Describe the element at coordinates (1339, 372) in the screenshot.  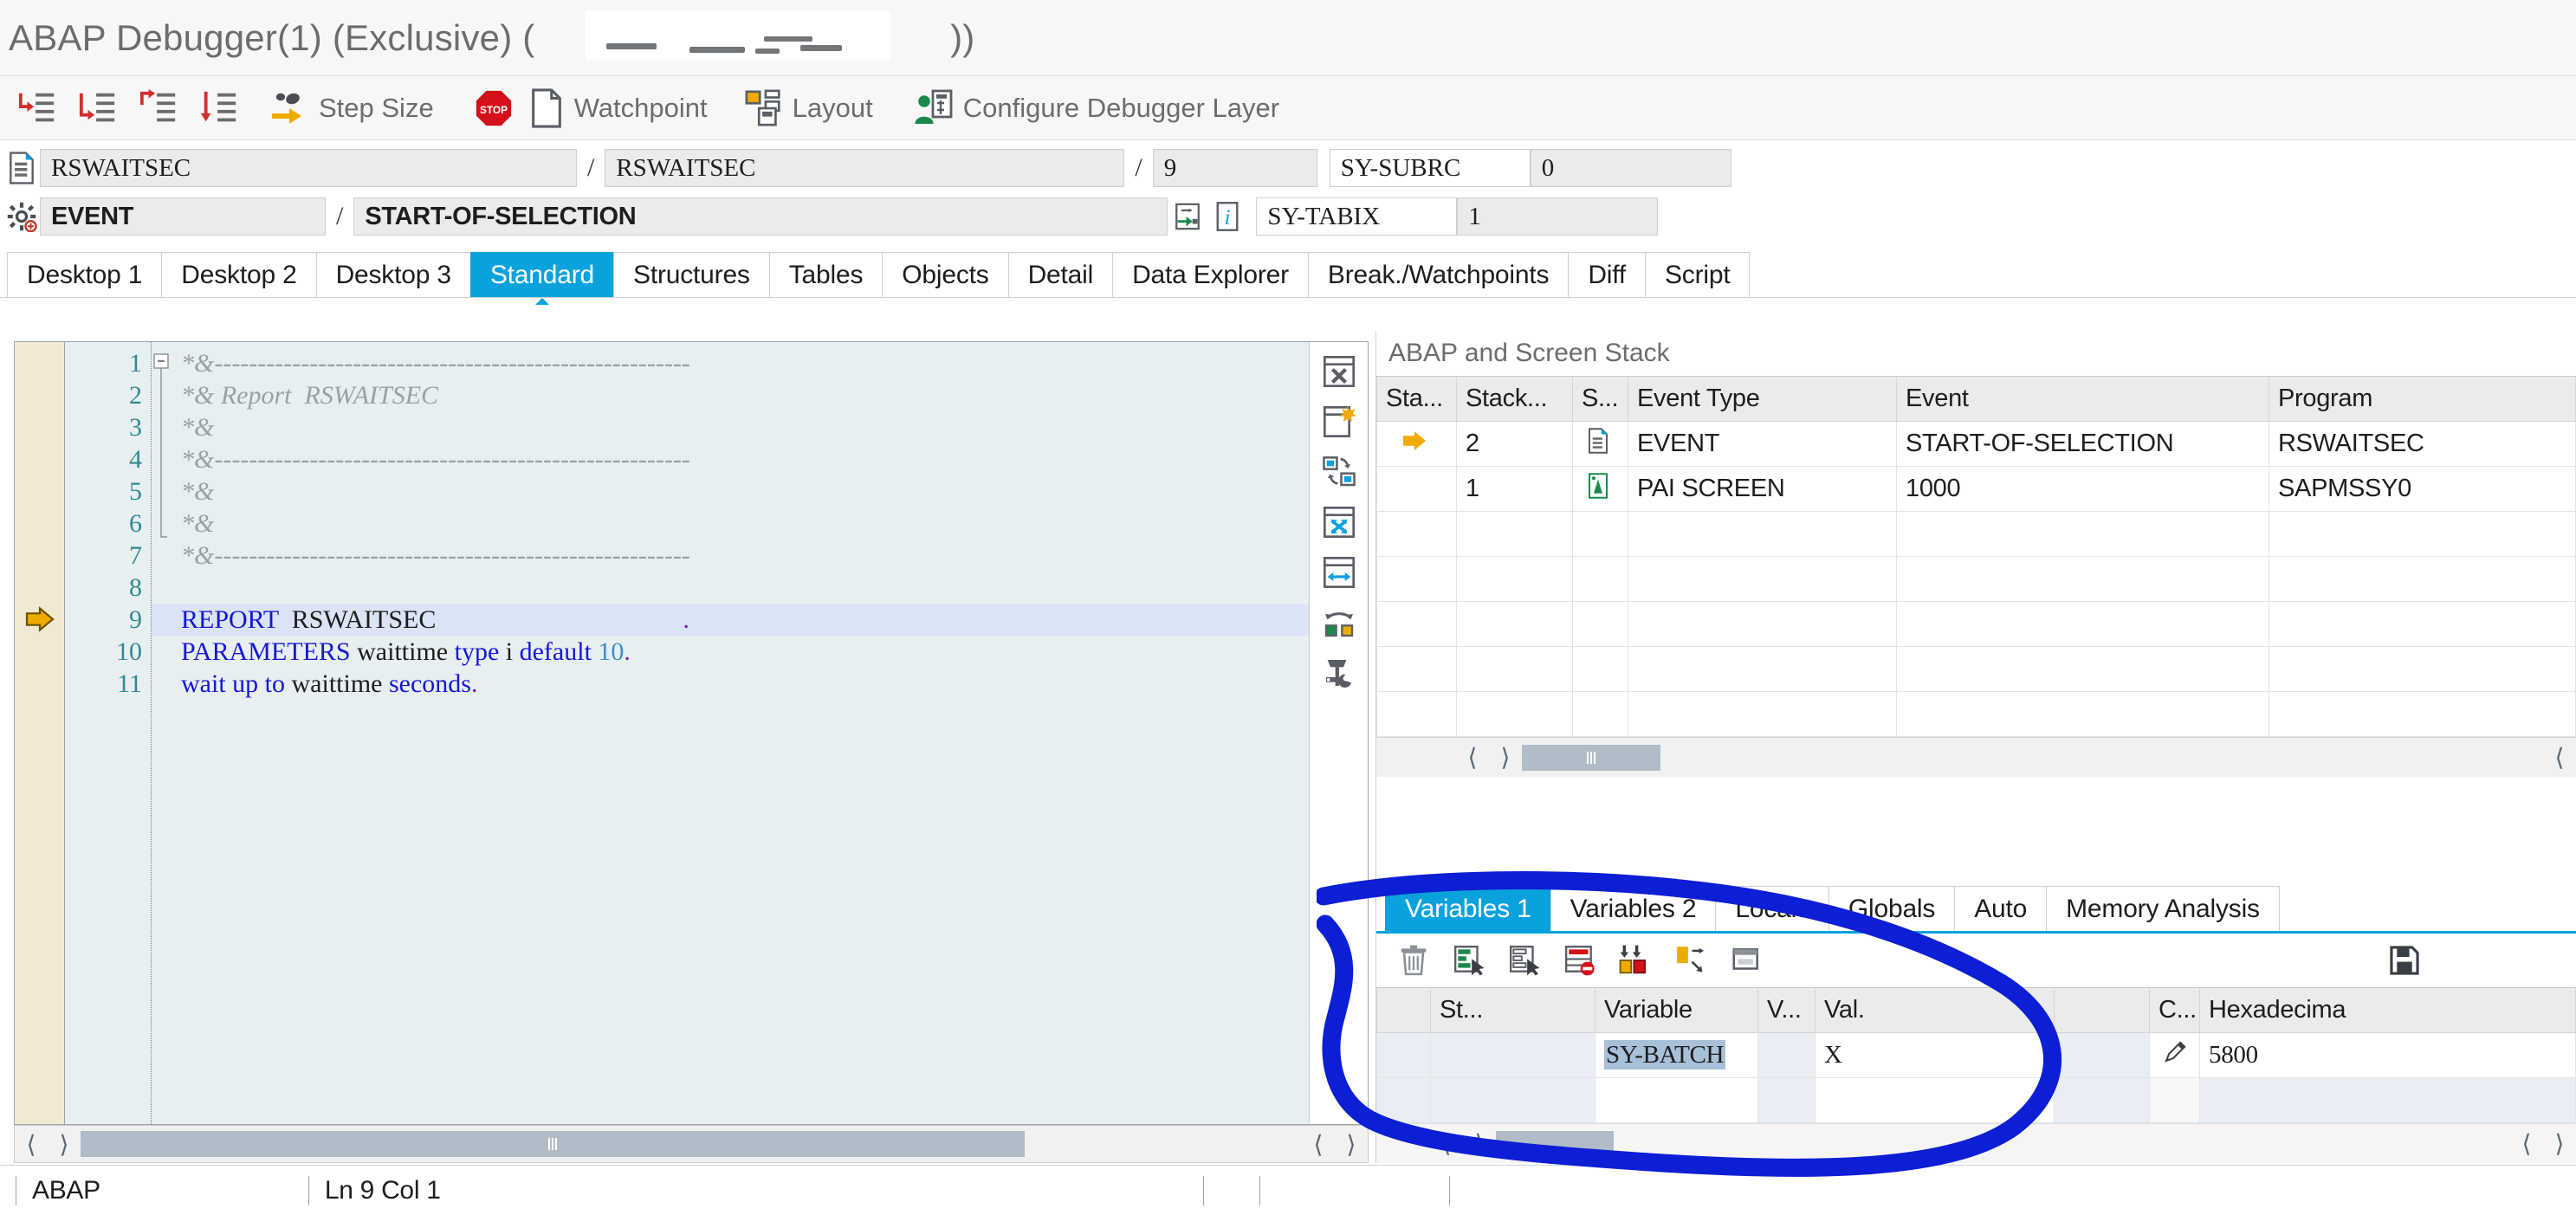
I see `close-window-icon` at that location.